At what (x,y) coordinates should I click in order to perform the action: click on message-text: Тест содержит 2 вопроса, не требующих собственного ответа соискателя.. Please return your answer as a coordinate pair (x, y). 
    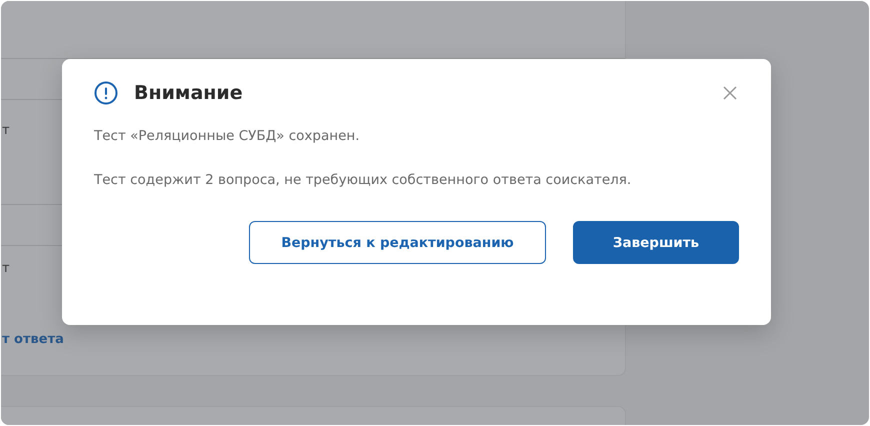
    Looking at the image, I should click on (363, 180).